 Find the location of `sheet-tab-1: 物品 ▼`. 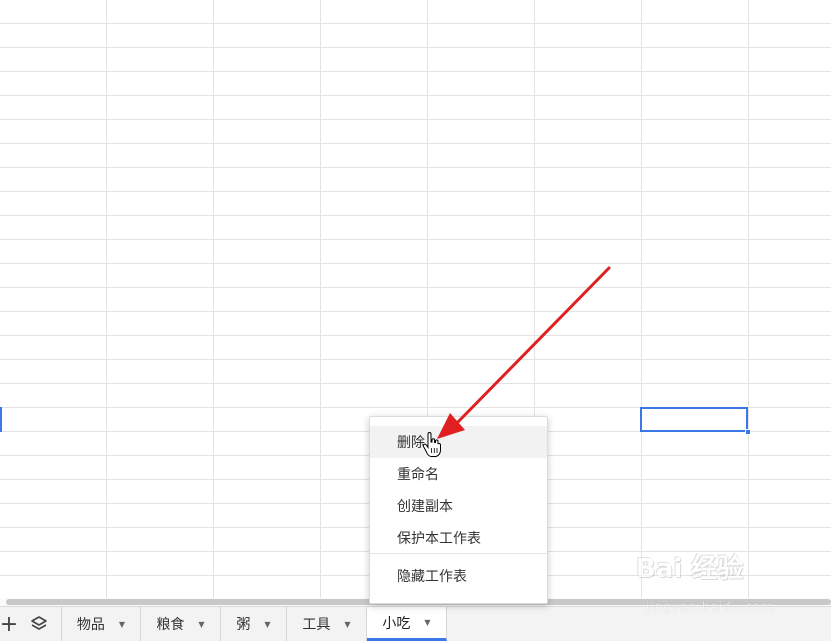

sheet-tab-1: 物品 ▼ is located at coordinates (101, 624).